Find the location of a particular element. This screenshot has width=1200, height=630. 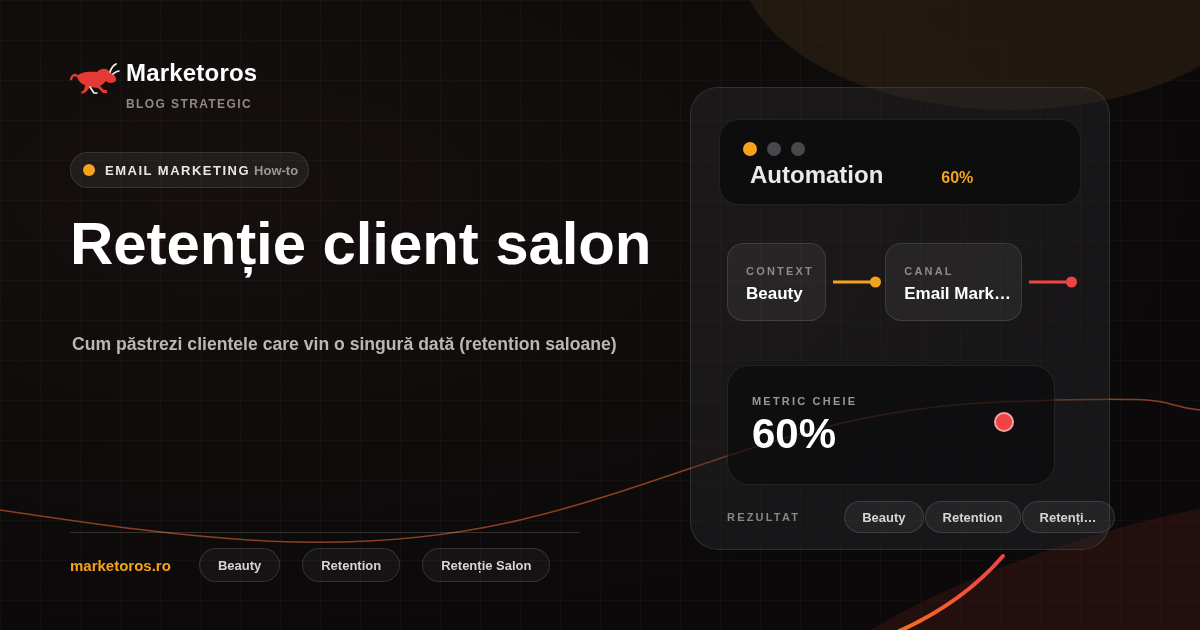

header-value: 60% is located at coordinates (957, 178).